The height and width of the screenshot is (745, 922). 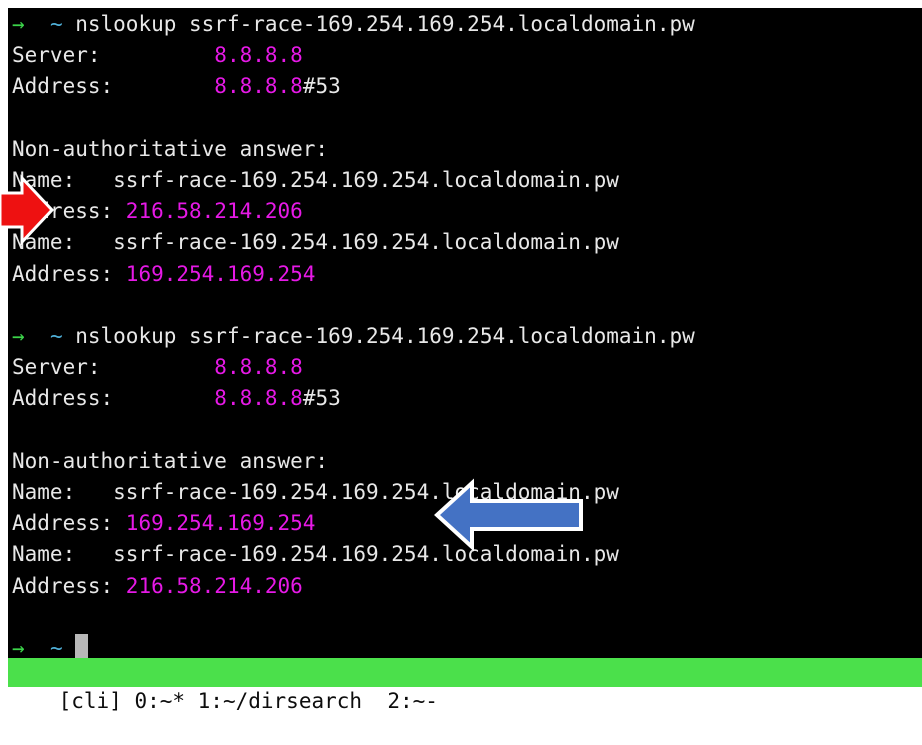 What do you see at coordinates (27, 210) in the screenshot?
I see `red-arrow-annotation` at bounding box center [27, 210].